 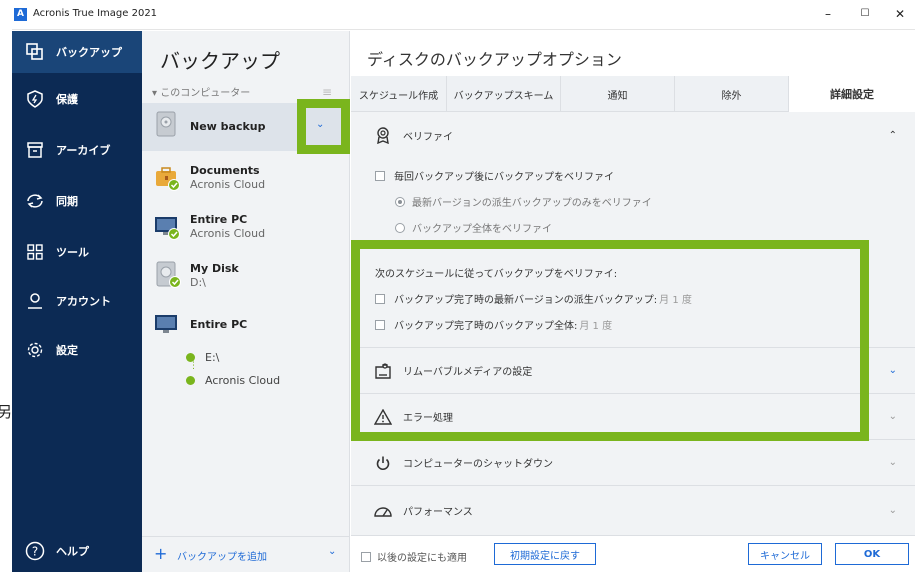 I want to click on options-footer: 以後の設定にも適用 初期設定に戻す キャンセル OK, so click(x=633, y=553).